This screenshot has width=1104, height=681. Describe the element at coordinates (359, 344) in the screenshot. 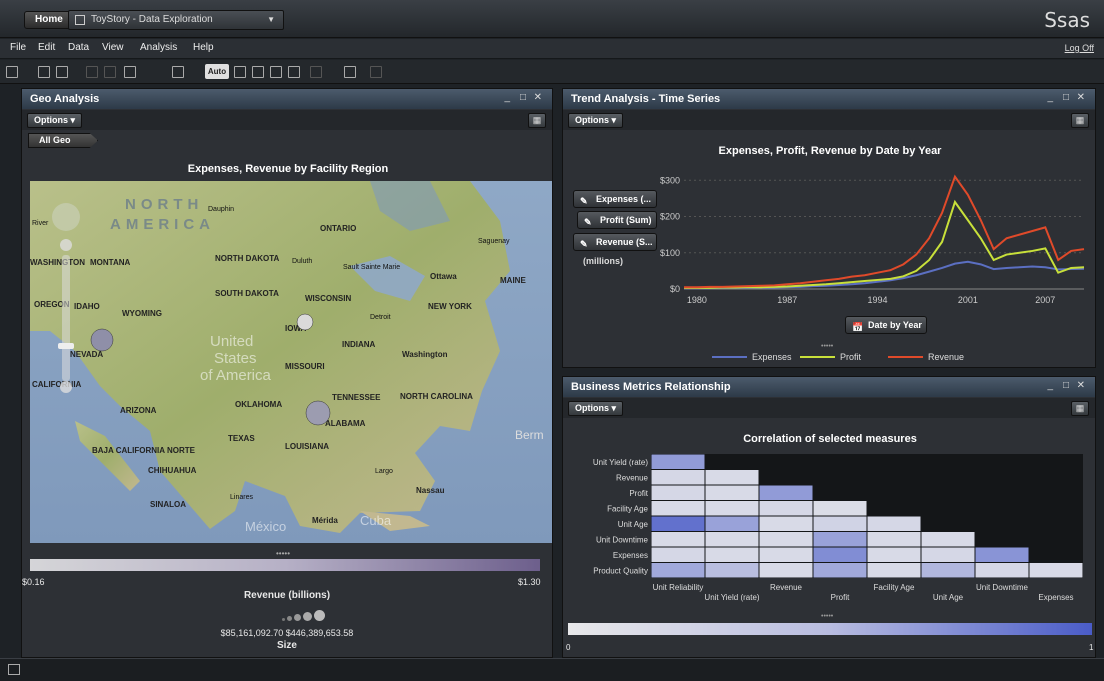

I see `map-label: INDIANA` at that location.